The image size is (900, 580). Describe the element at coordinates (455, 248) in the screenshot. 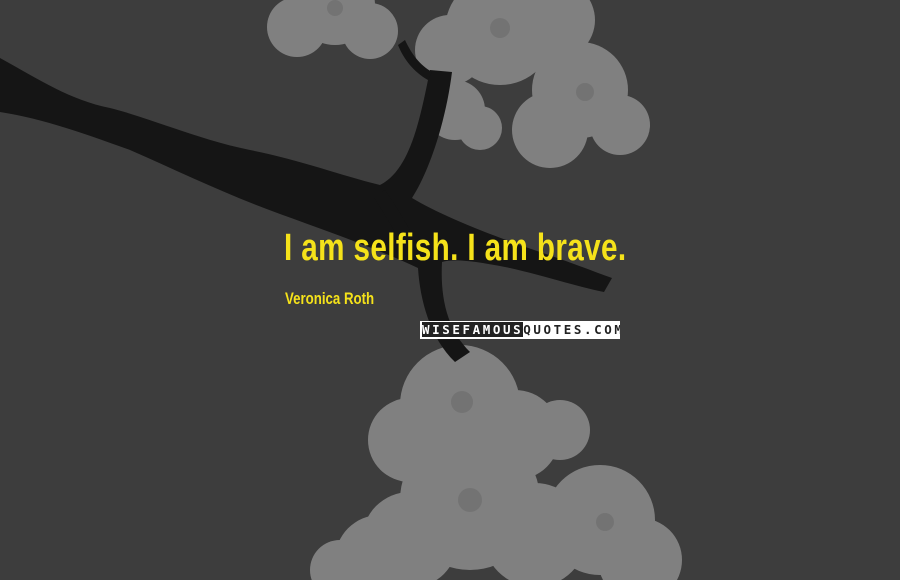

I see `quote-text: I am selfish. I am brave.` at that location.